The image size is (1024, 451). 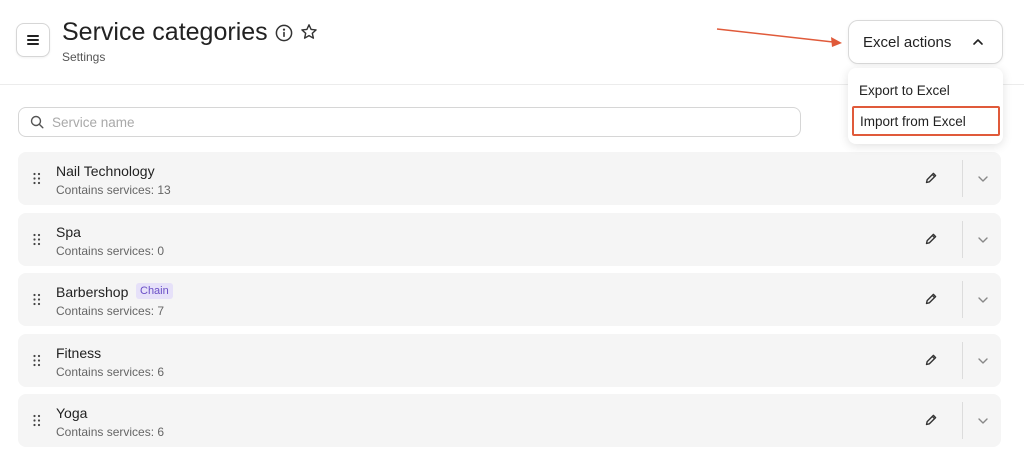 What do you see at coordinates (72, 413) in the screenshot?
I see `category-name: Yoga` at bounding box center [72, 413].